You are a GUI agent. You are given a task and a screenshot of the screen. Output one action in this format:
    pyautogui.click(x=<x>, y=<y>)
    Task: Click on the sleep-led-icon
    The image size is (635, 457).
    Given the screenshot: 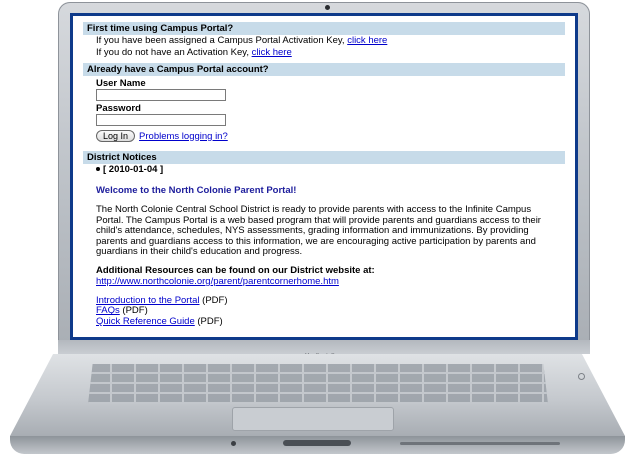 What is the action you would take?
    pyautogui.click(x=233, y=443)
    